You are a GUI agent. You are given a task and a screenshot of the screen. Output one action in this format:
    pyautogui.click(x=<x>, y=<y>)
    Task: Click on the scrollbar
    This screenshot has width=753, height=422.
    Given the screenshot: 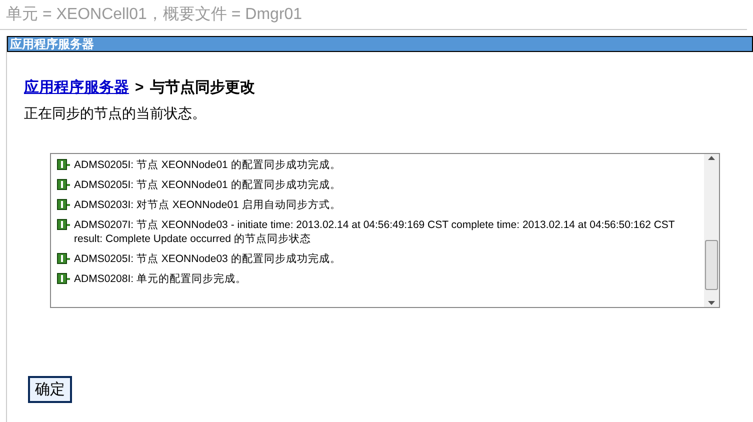 What is the action you would take?
    pyautogui.click(x=711, y=230)
    